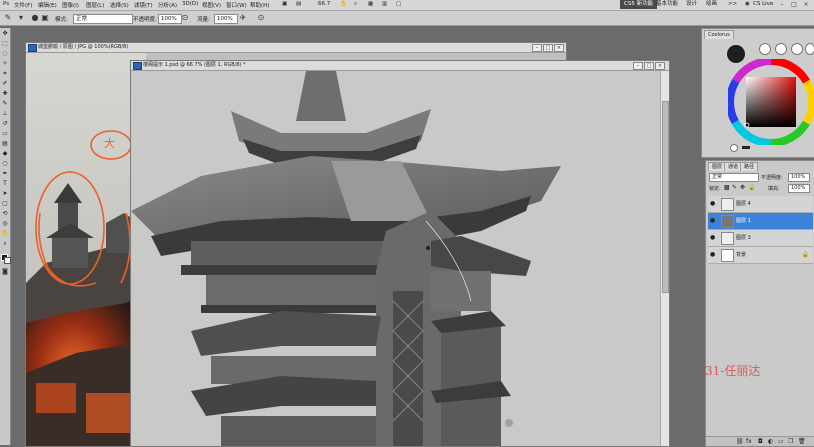  What do you see at coordinates (35, 18) in the screenshot?
I see `brush-size-icon: ●` at bounding box center [35, 18].